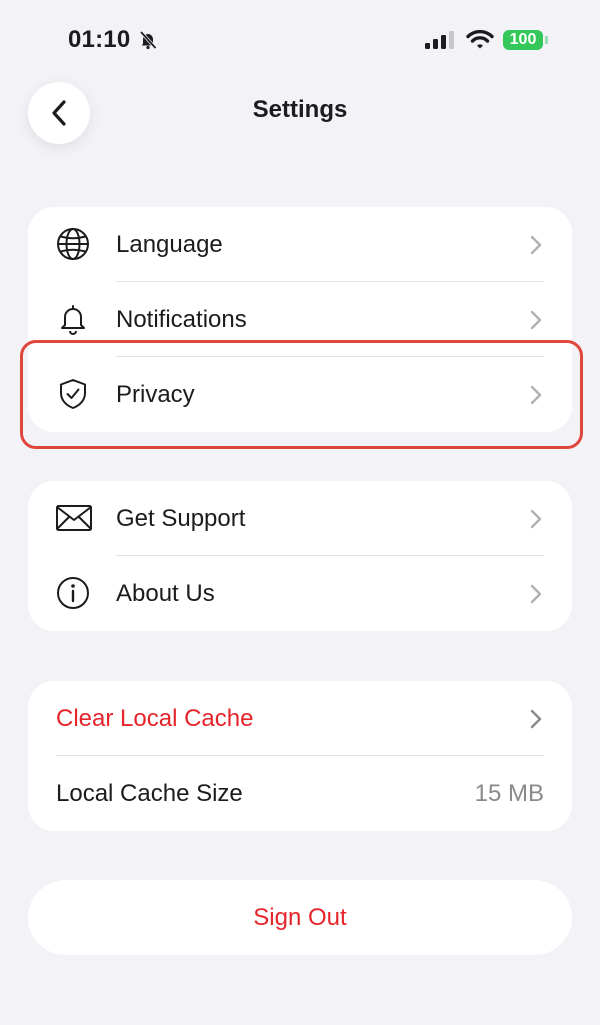  Describe the element at coordinates (73, 244) in the screenshot. I see `globe-icon` at that location.